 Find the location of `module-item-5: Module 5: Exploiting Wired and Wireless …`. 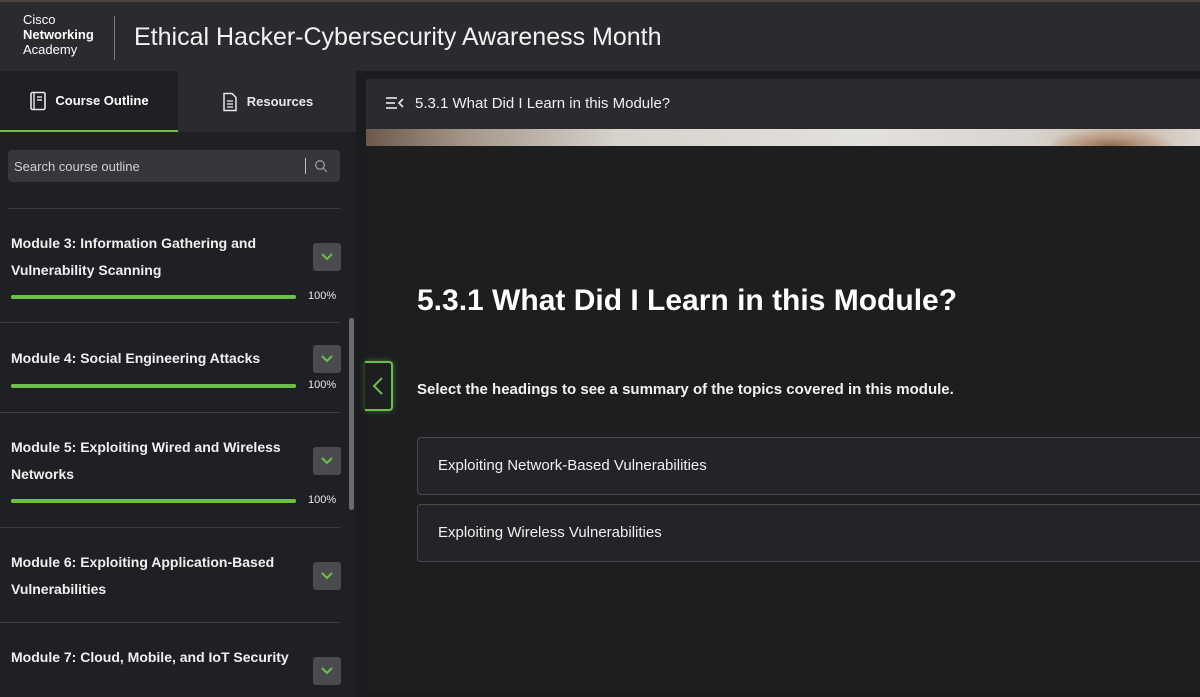

module-item-5: Module 5: Exploiting Wired and Wireless … is located at coordinates (170, 470).